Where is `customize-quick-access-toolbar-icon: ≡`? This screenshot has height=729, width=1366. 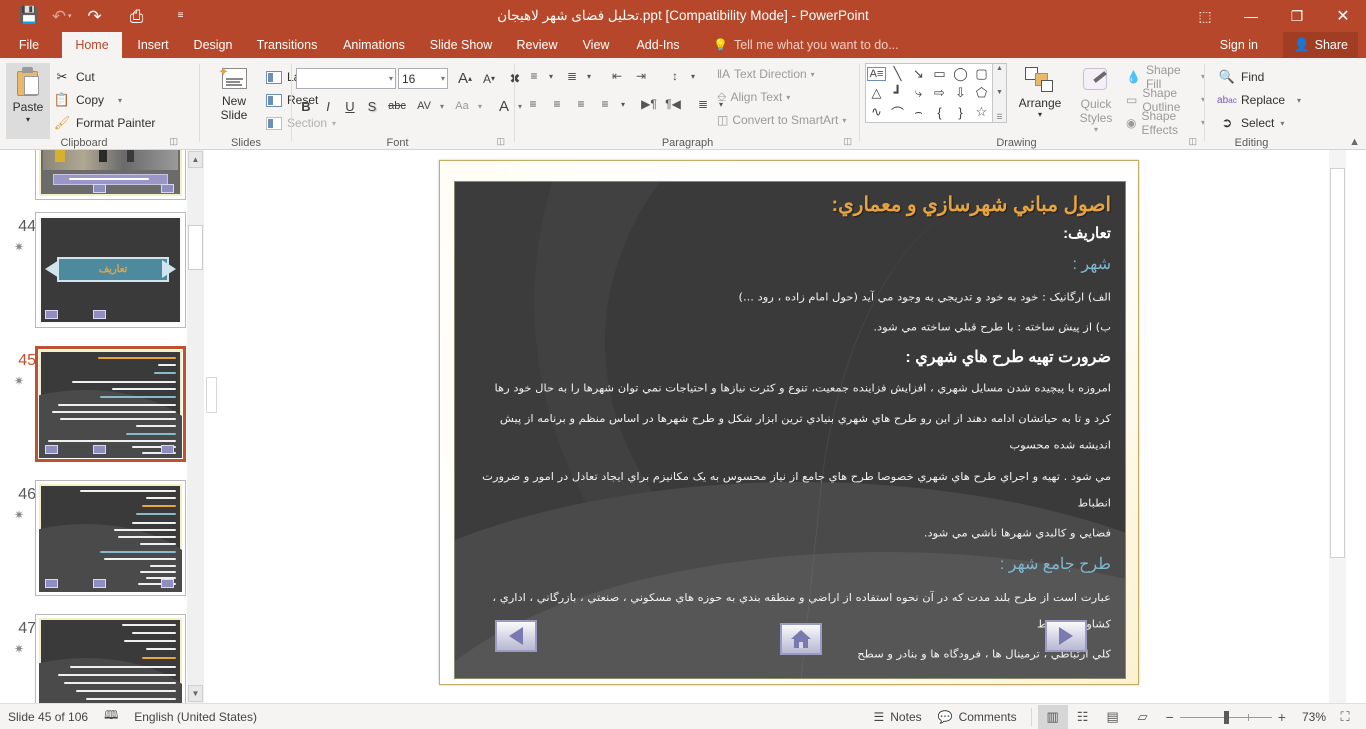 customize-quick-access-toolbar-icon: ≡ is located at coordinates (181, 16).